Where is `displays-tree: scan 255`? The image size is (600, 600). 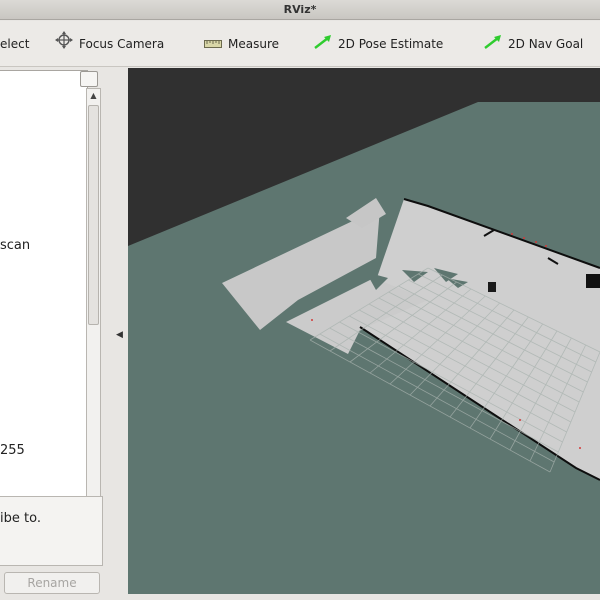 displays-tree: scan 255 is located at coordinates (44, 314).